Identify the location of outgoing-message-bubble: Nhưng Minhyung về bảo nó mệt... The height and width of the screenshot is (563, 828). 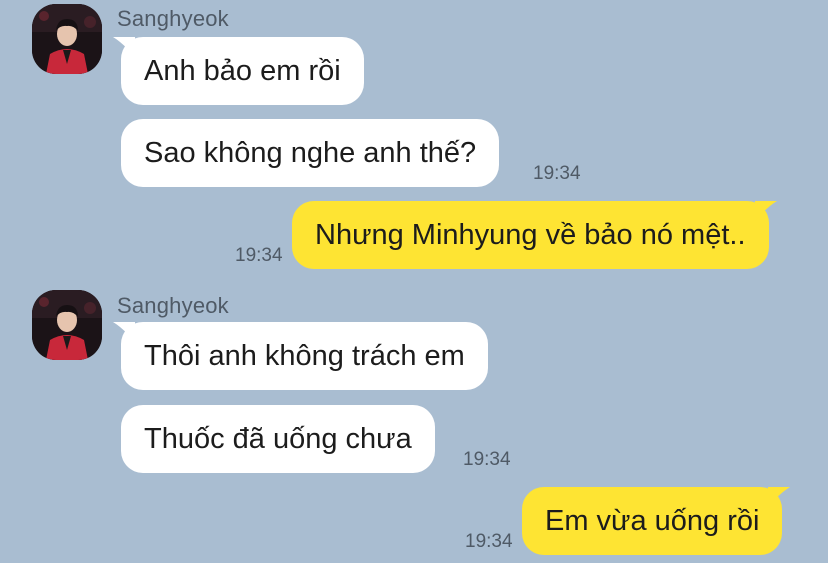
(534, 235).